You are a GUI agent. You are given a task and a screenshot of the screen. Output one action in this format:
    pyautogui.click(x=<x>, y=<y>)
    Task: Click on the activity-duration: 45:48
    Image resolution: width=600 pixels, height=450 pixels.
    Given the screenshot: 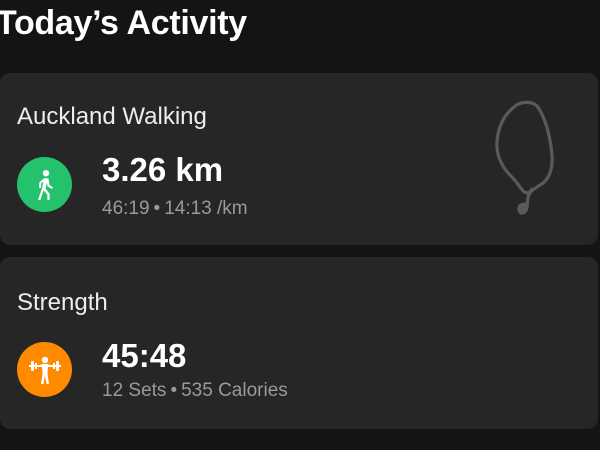 What is the action you would take?
    pyautogui.click(x=144, y=355)
    